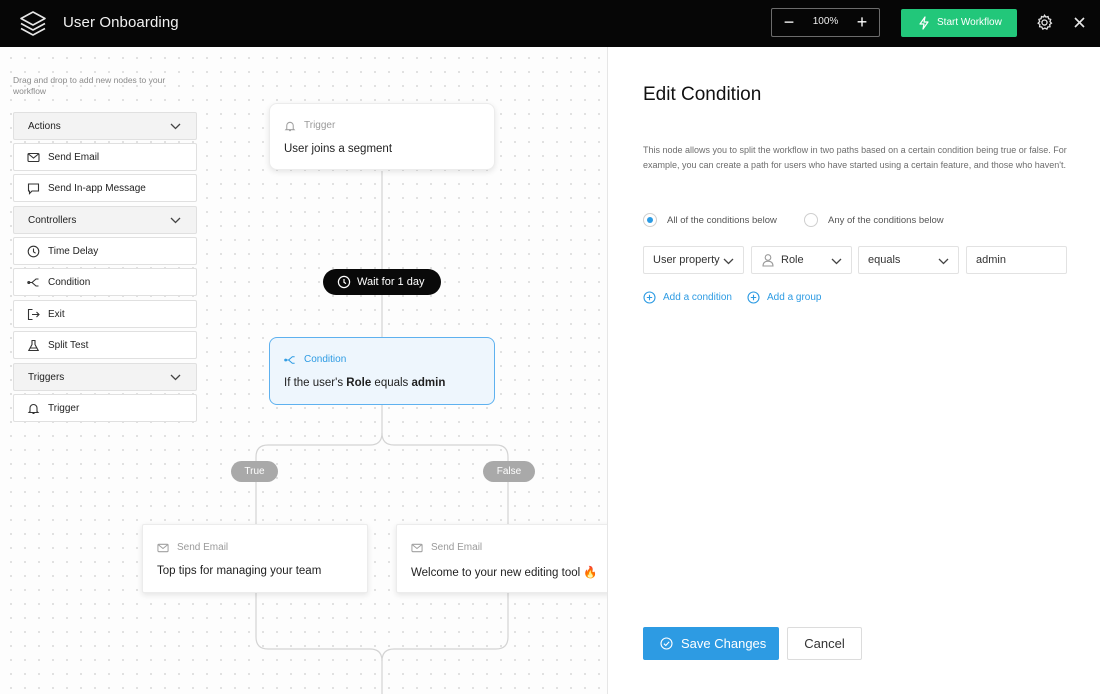  Describe the element at coordinates (64, 408) in the screenshot. I see `item-label: Trigger` at that location.